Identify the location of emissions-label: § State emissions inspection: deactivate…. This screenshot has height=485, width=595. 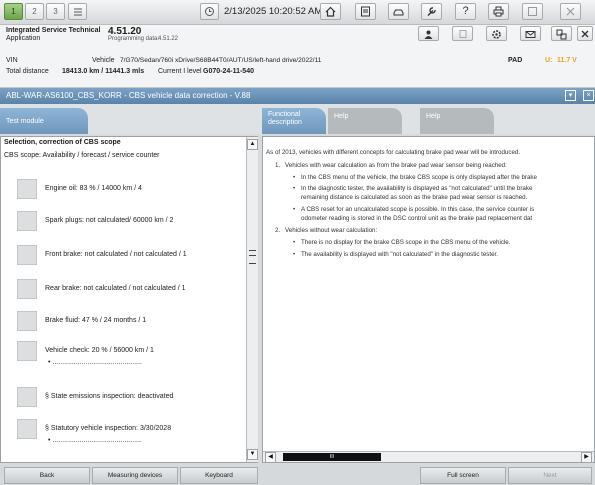
(109, 396).